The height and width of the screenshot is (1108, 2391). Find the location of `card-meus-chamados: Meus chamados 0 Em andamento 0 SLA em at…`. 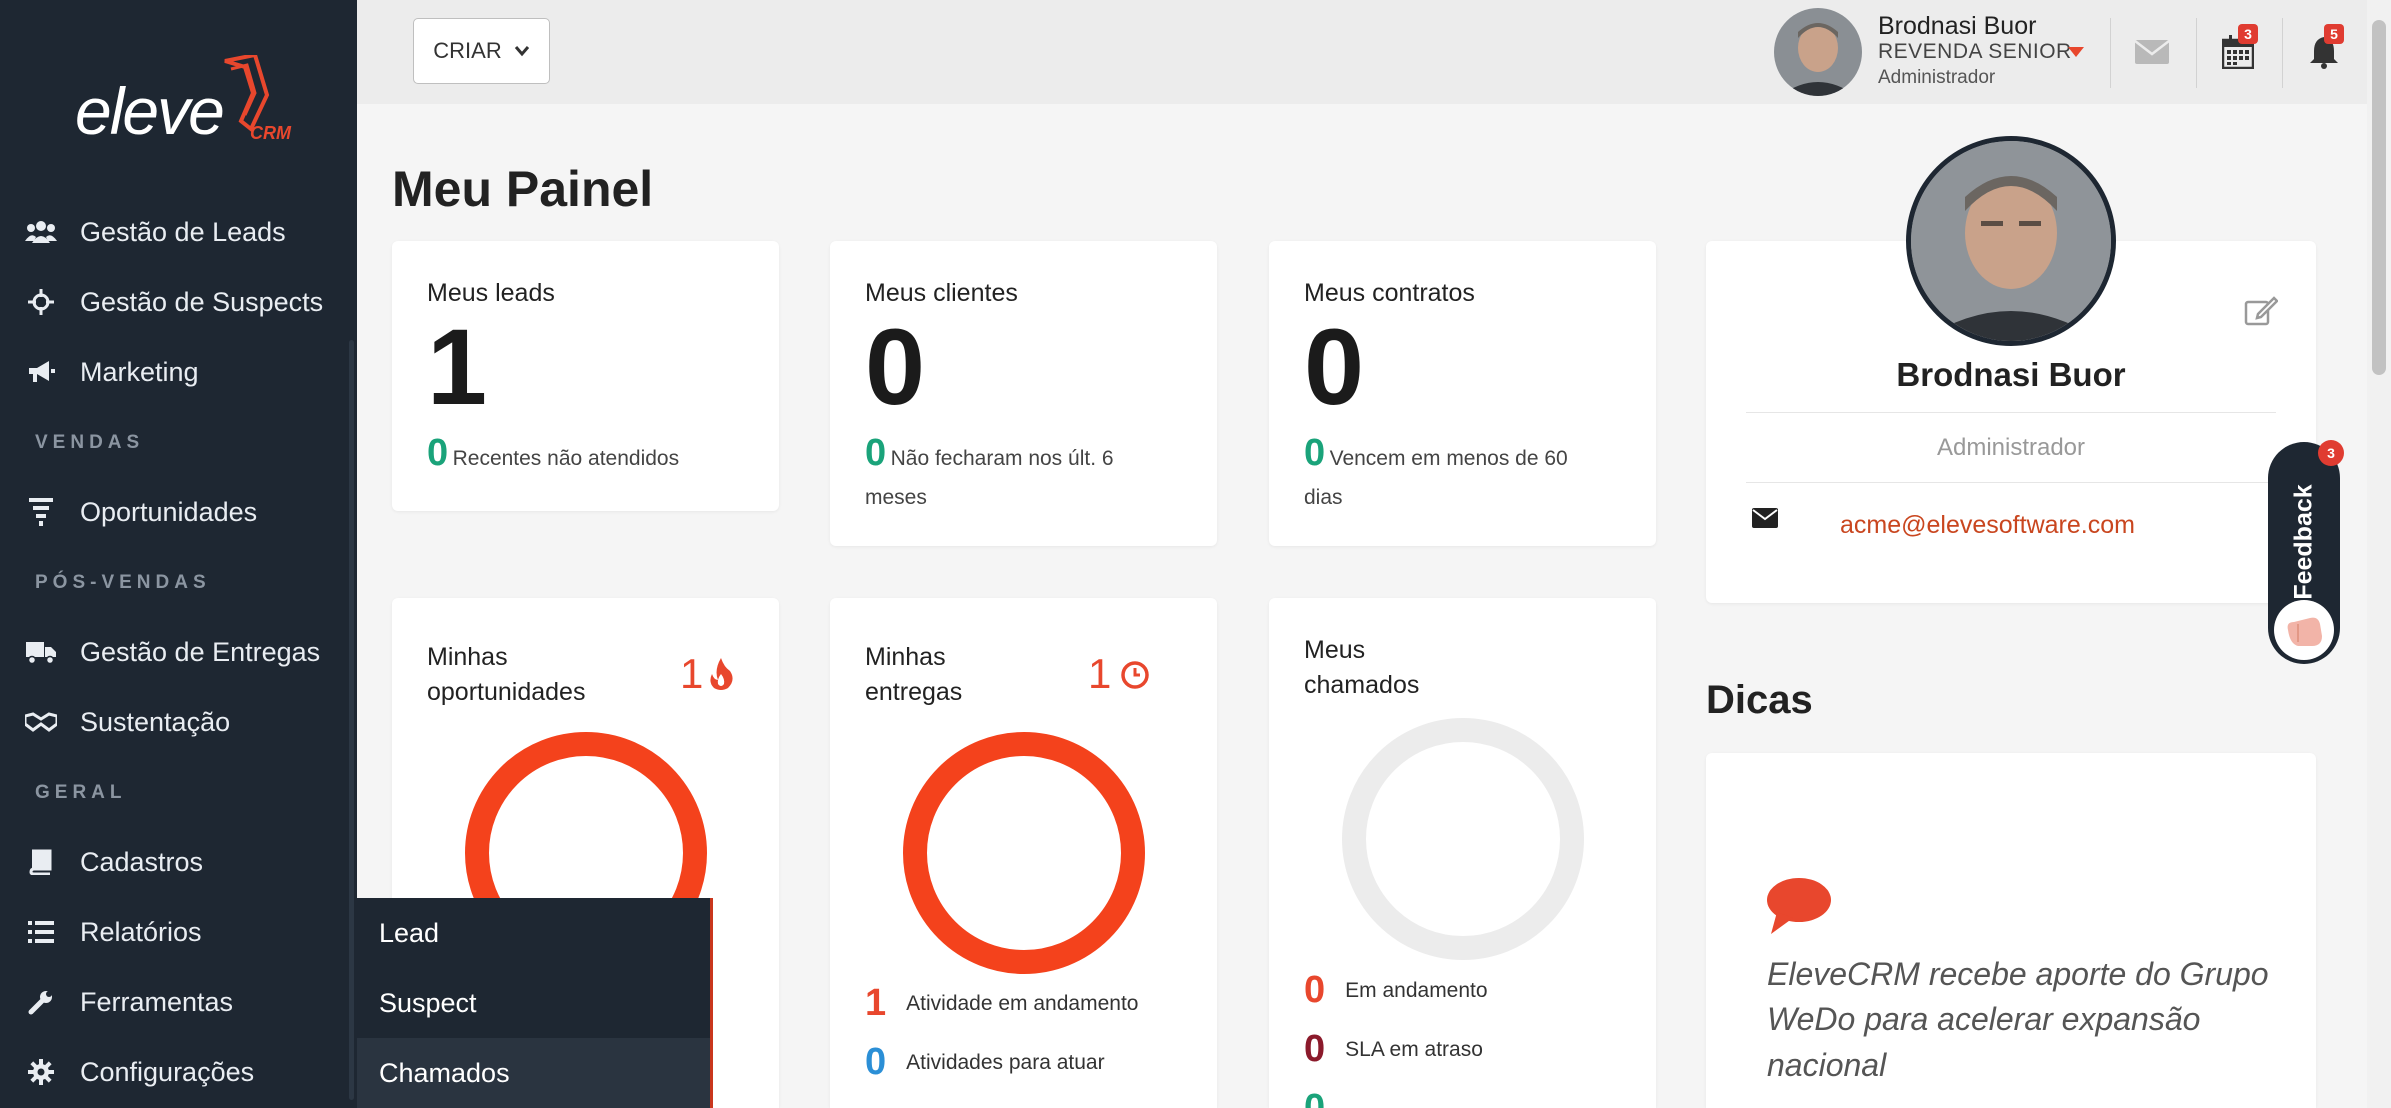

card-meus-chamados: Meus chamados 0 Em andamento 0 SLA em at… is located at coordinates (1462, 853).